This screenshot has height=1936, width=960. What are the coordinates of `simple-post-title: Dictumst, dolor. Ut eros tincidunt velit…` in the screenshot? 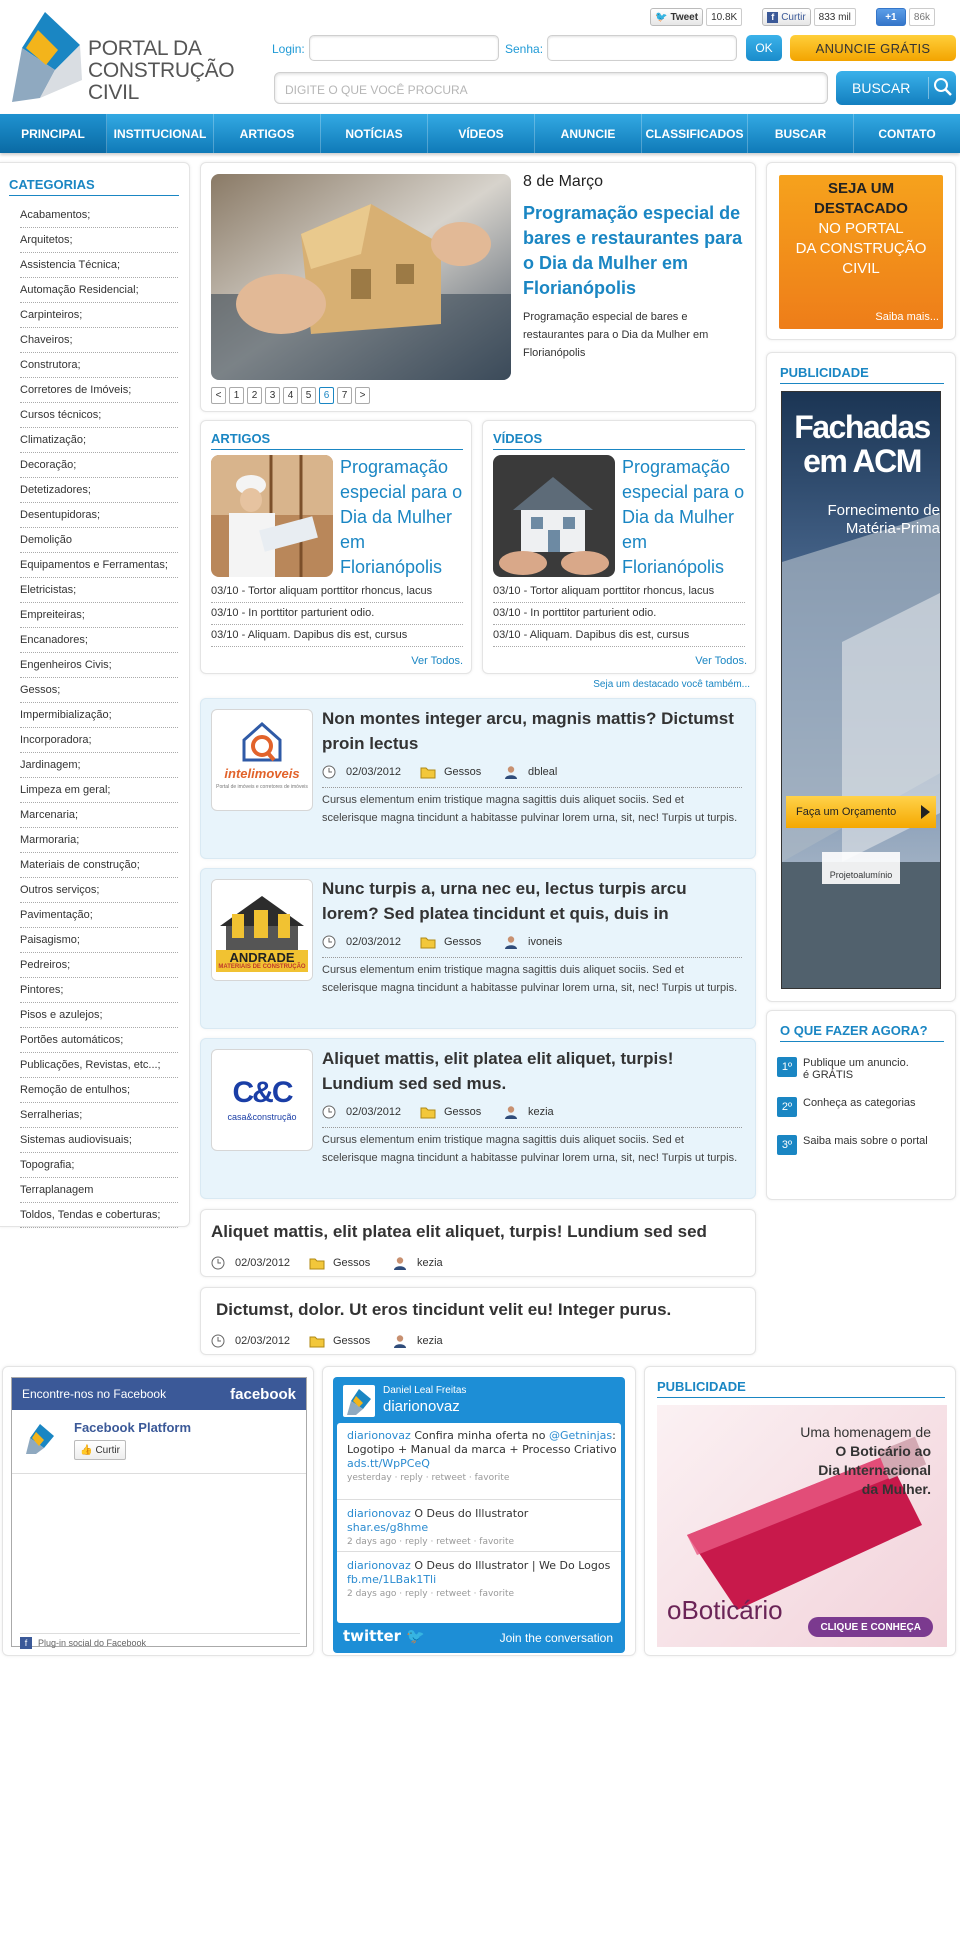 It's located at (481, 1310).